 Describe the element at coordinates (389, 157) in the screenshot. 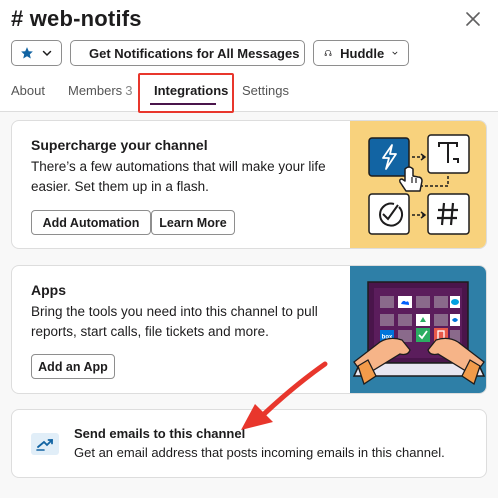

I see `lightning-tile` at that location.